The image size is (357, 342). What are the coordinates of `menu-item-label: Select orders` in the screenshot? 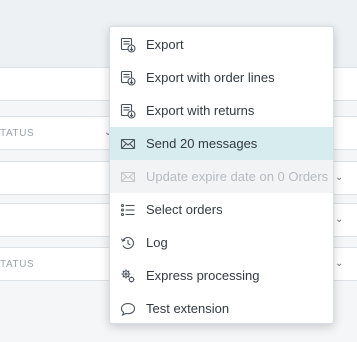 It's located at (184, 209).